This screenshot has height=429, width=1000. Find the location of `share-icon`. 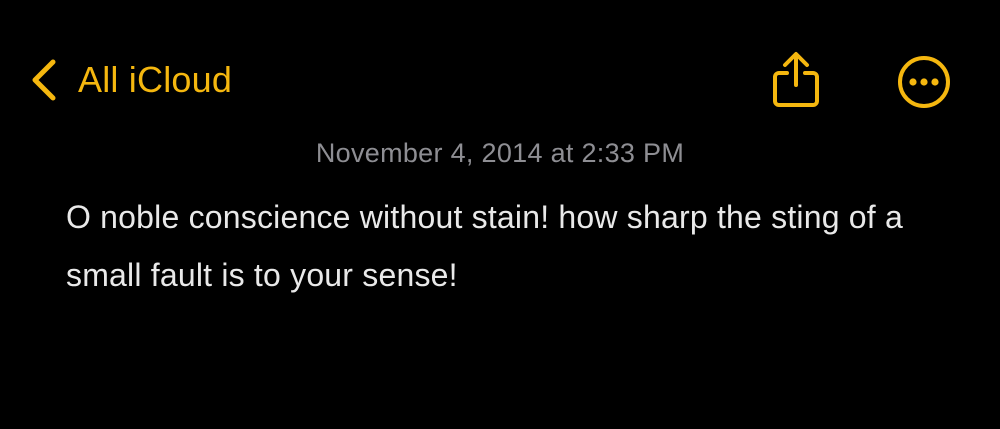

share-icon is located at coordinates (796, 79).